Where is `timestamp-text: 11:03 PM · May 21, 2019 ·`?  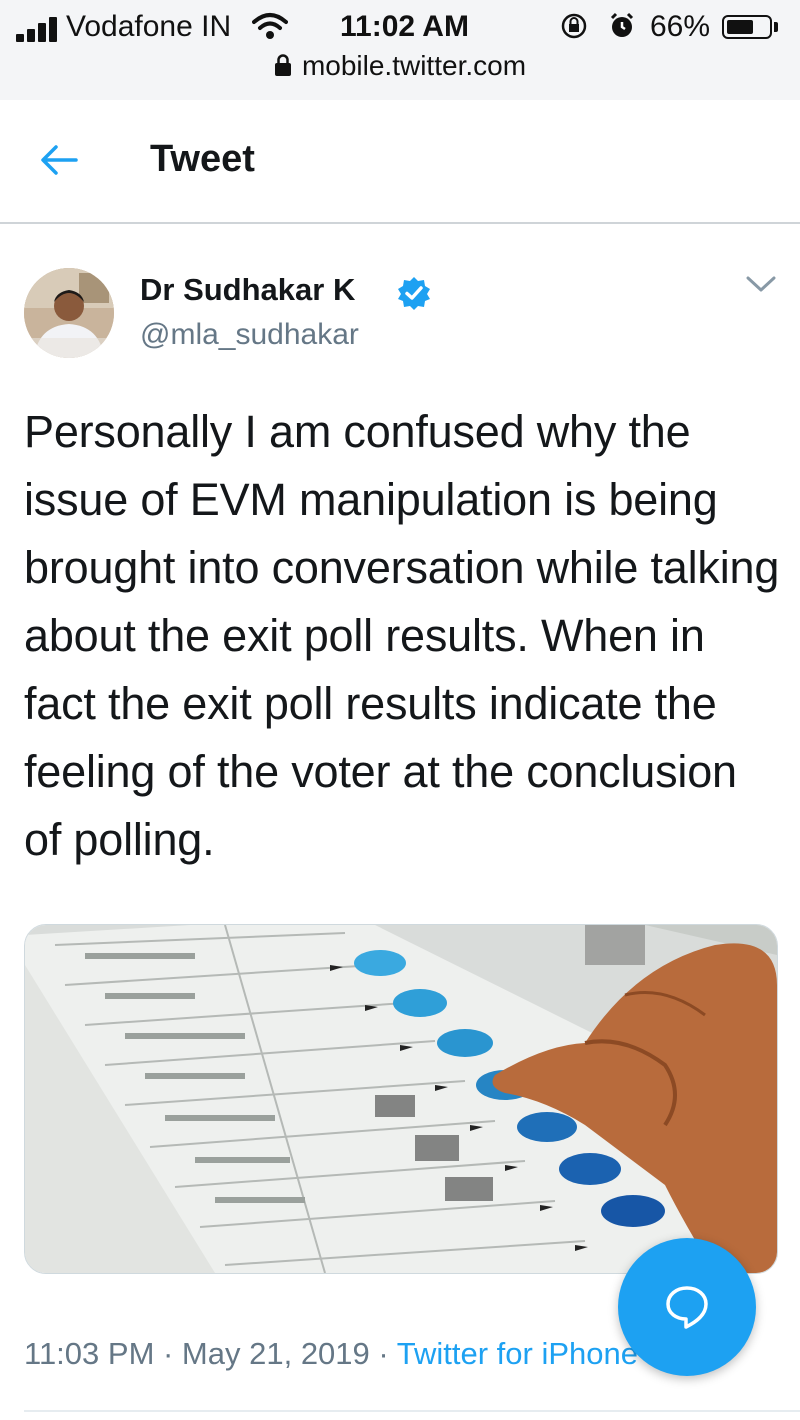 timestamp-text: 11:03 PM · May 21, 2019 · is located at coordinates (210, 1353).